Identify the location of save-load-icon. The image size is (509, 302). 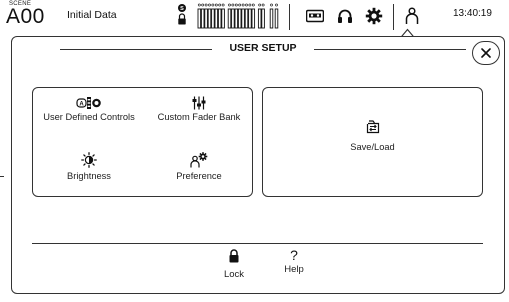
(372, 127).